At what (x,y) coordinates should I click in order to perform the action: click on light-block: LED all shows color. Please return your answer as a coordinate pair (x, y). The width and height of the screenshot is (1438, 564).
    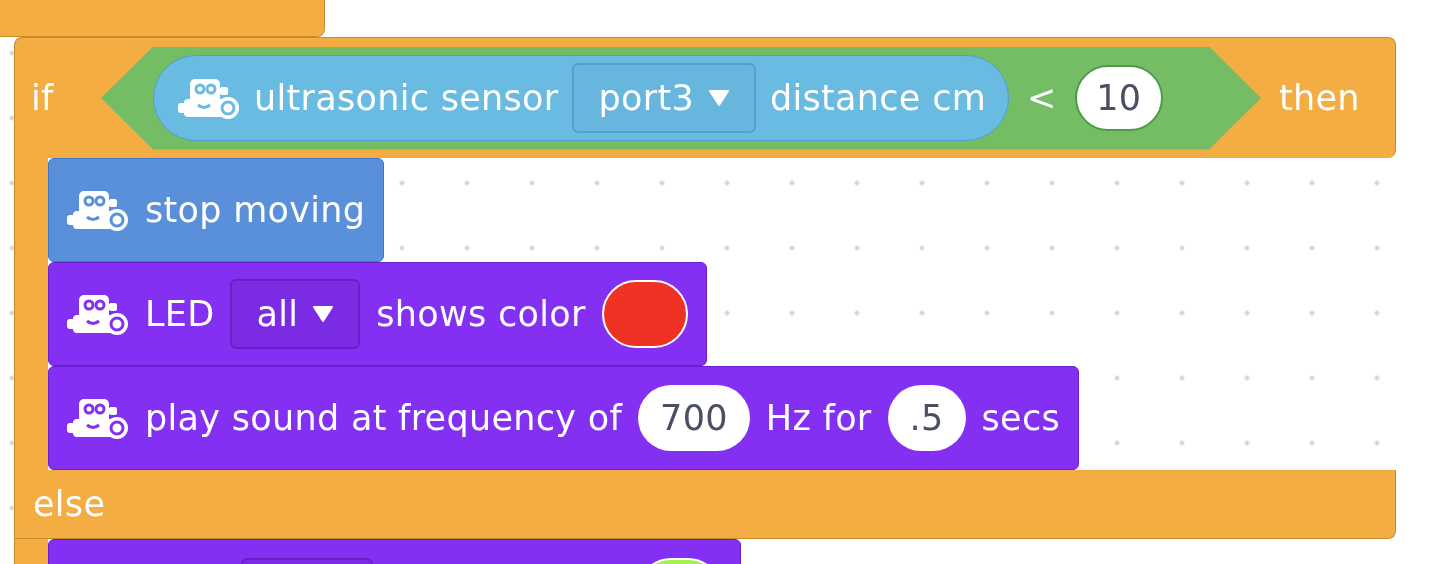
    Looking at the image, I should click on (377, 314).